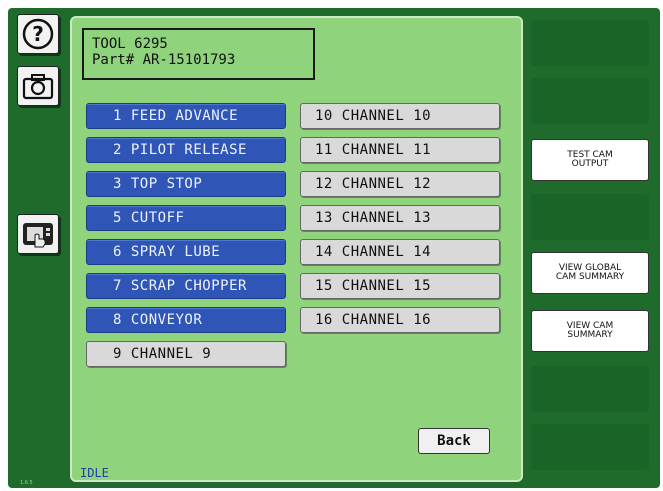 The height and width of the screenshot is (491, 663). I want to click on camera-icon, so click(38, 87).